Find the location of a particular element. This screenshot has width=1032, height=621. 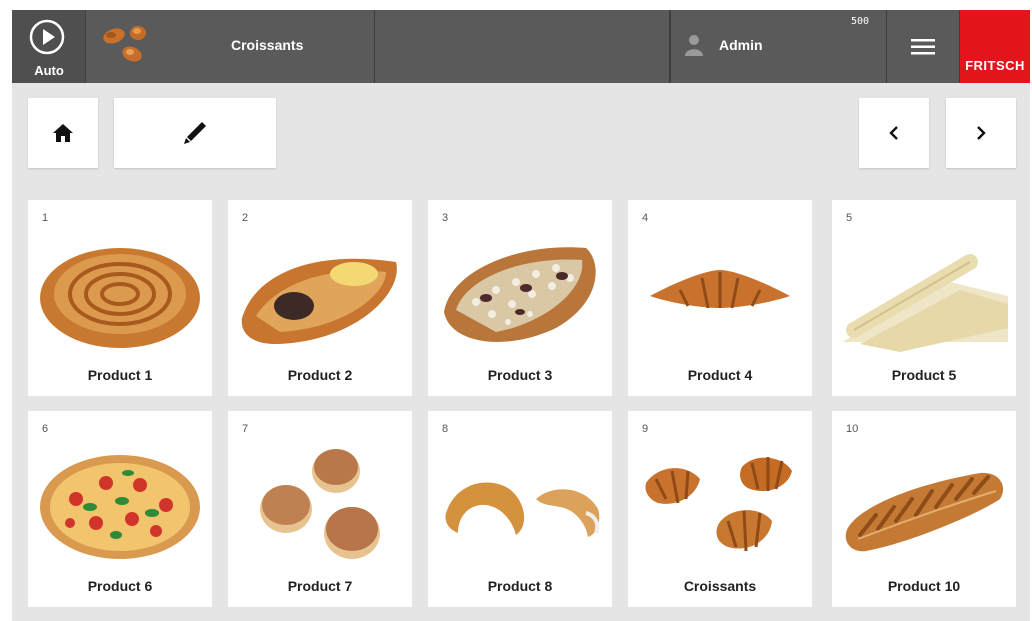

top-bar: Auto Croissants Admin 500 FRITSCH is located at coordinates (521, 46).